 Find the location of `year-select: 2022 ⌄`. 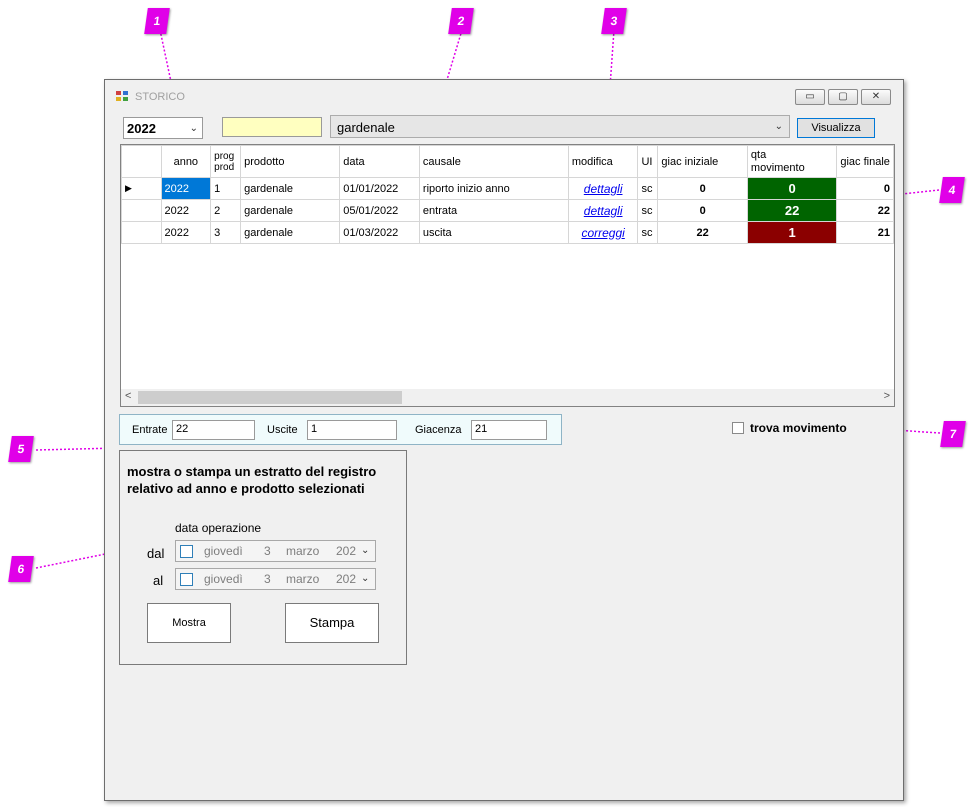

year-select: 2022 ⌄ is located at coordinates (163, 128).